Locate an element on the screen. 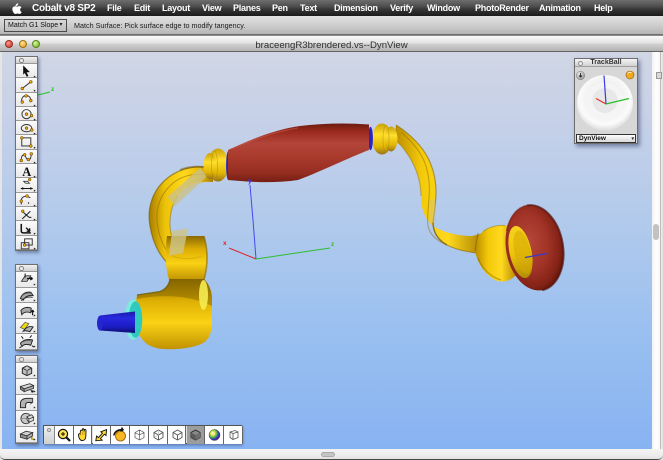 The image size is (663, 460). svg-text: x is located at coordinates (225, 243).